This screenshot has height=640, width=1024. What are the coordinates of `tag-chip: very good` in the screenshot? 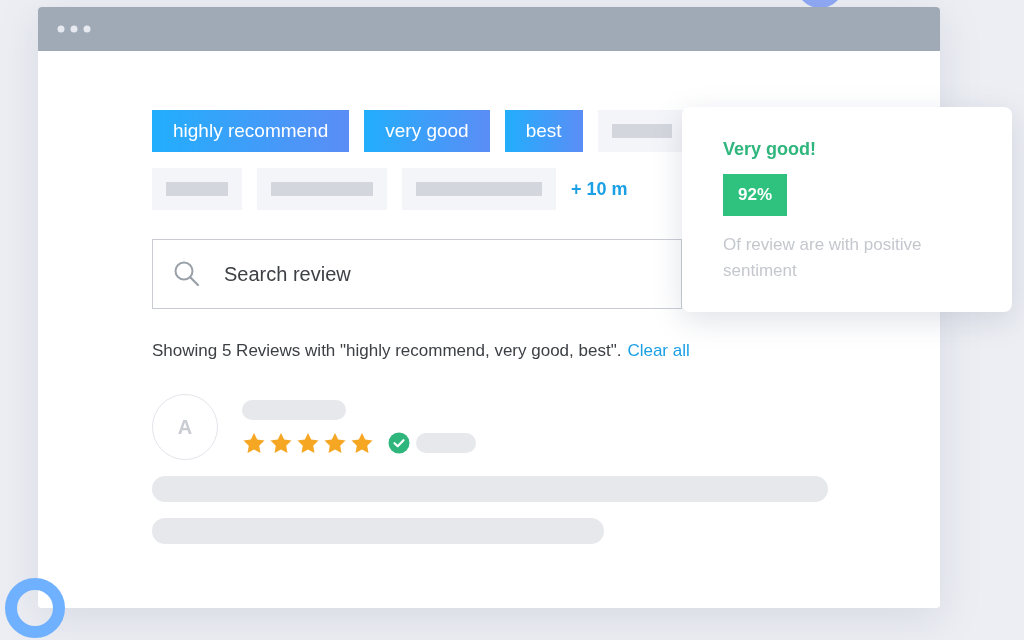 It's located at (427, 131).